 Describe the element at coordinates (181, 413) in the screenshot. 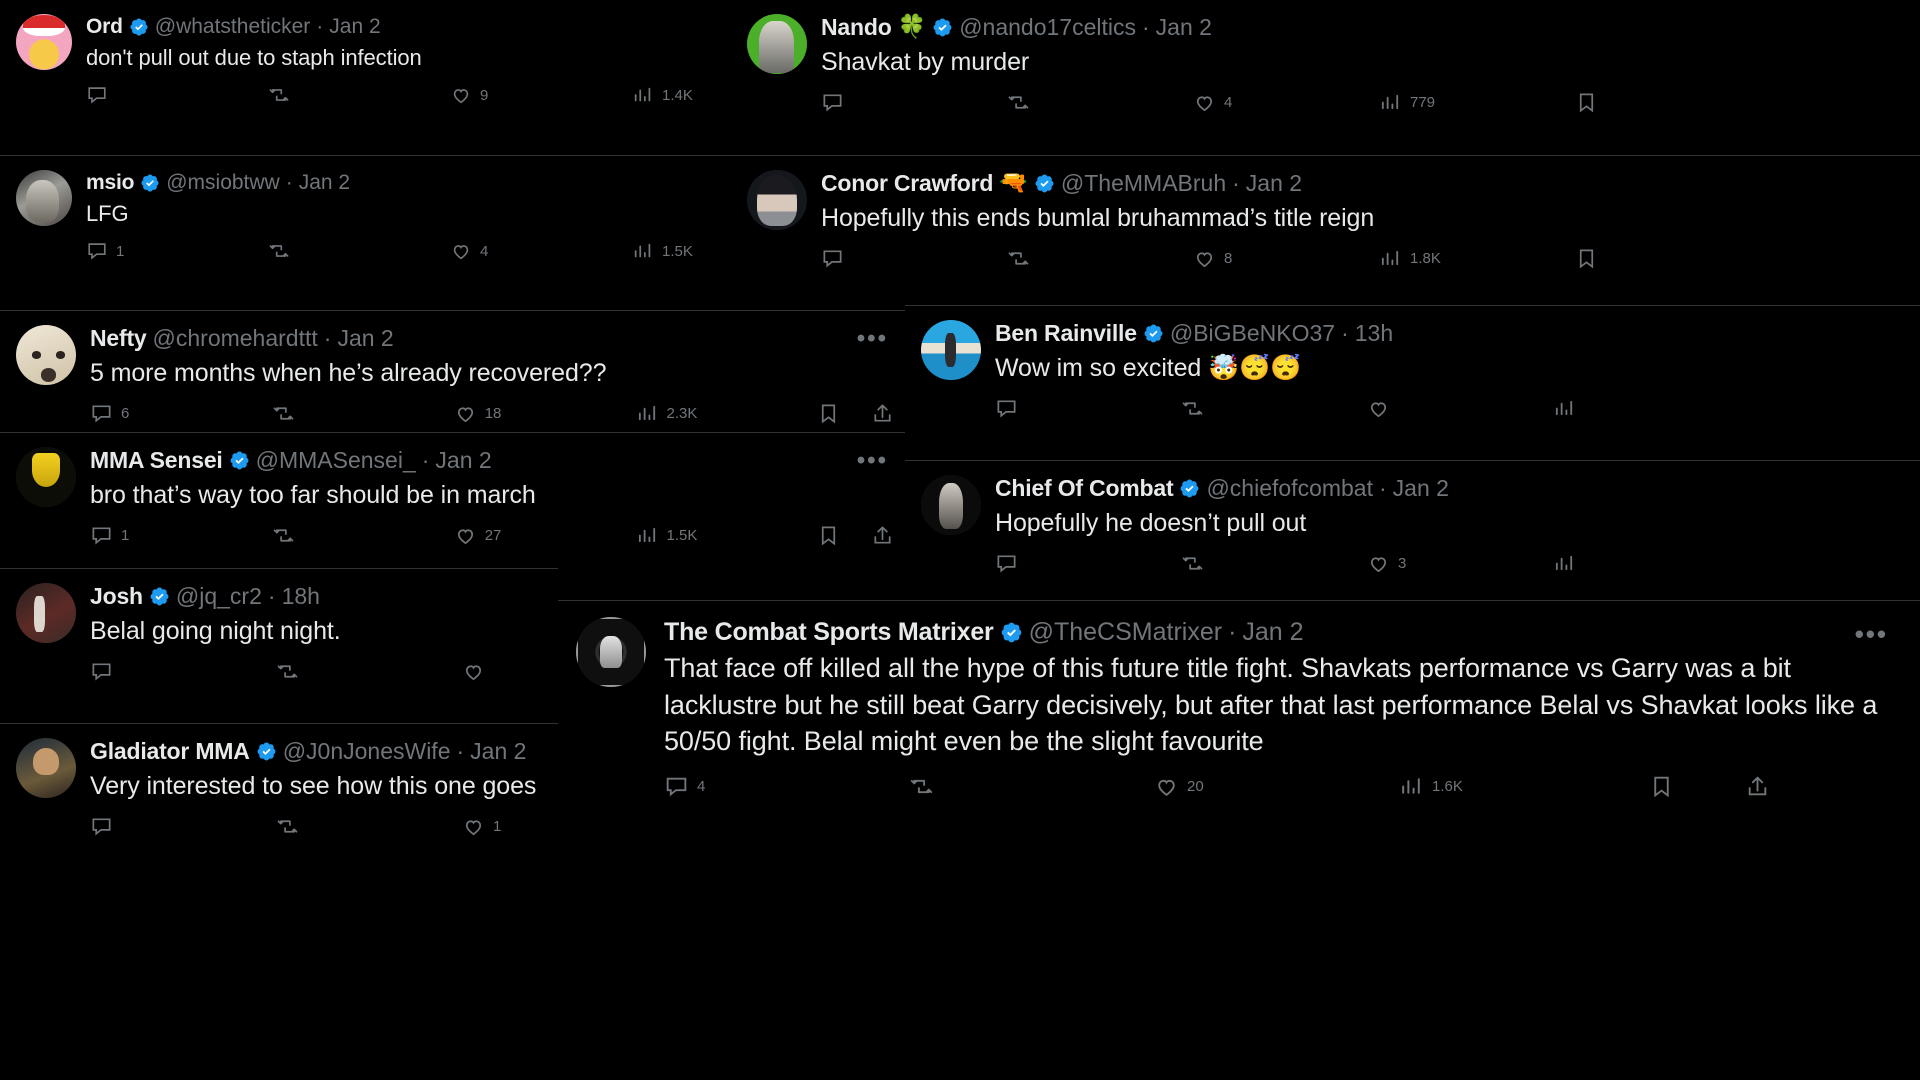

I see `reply-button: 6` at that location.